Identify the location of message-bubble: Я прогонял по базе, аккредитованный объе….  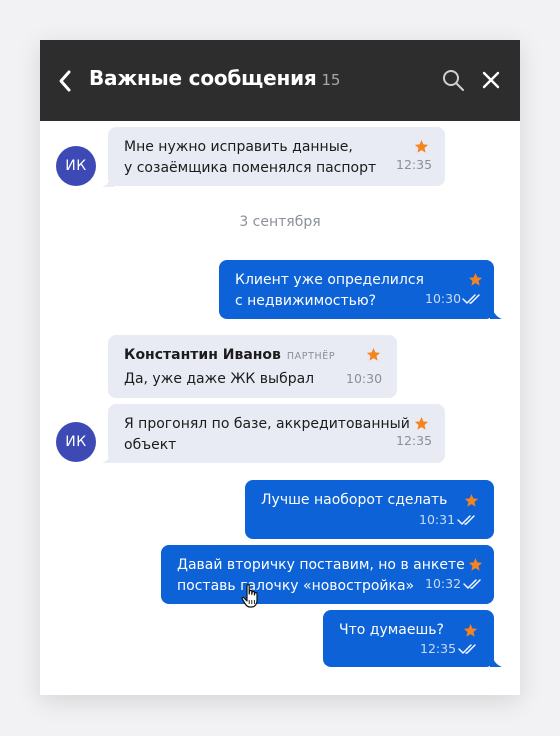
(276, 433).